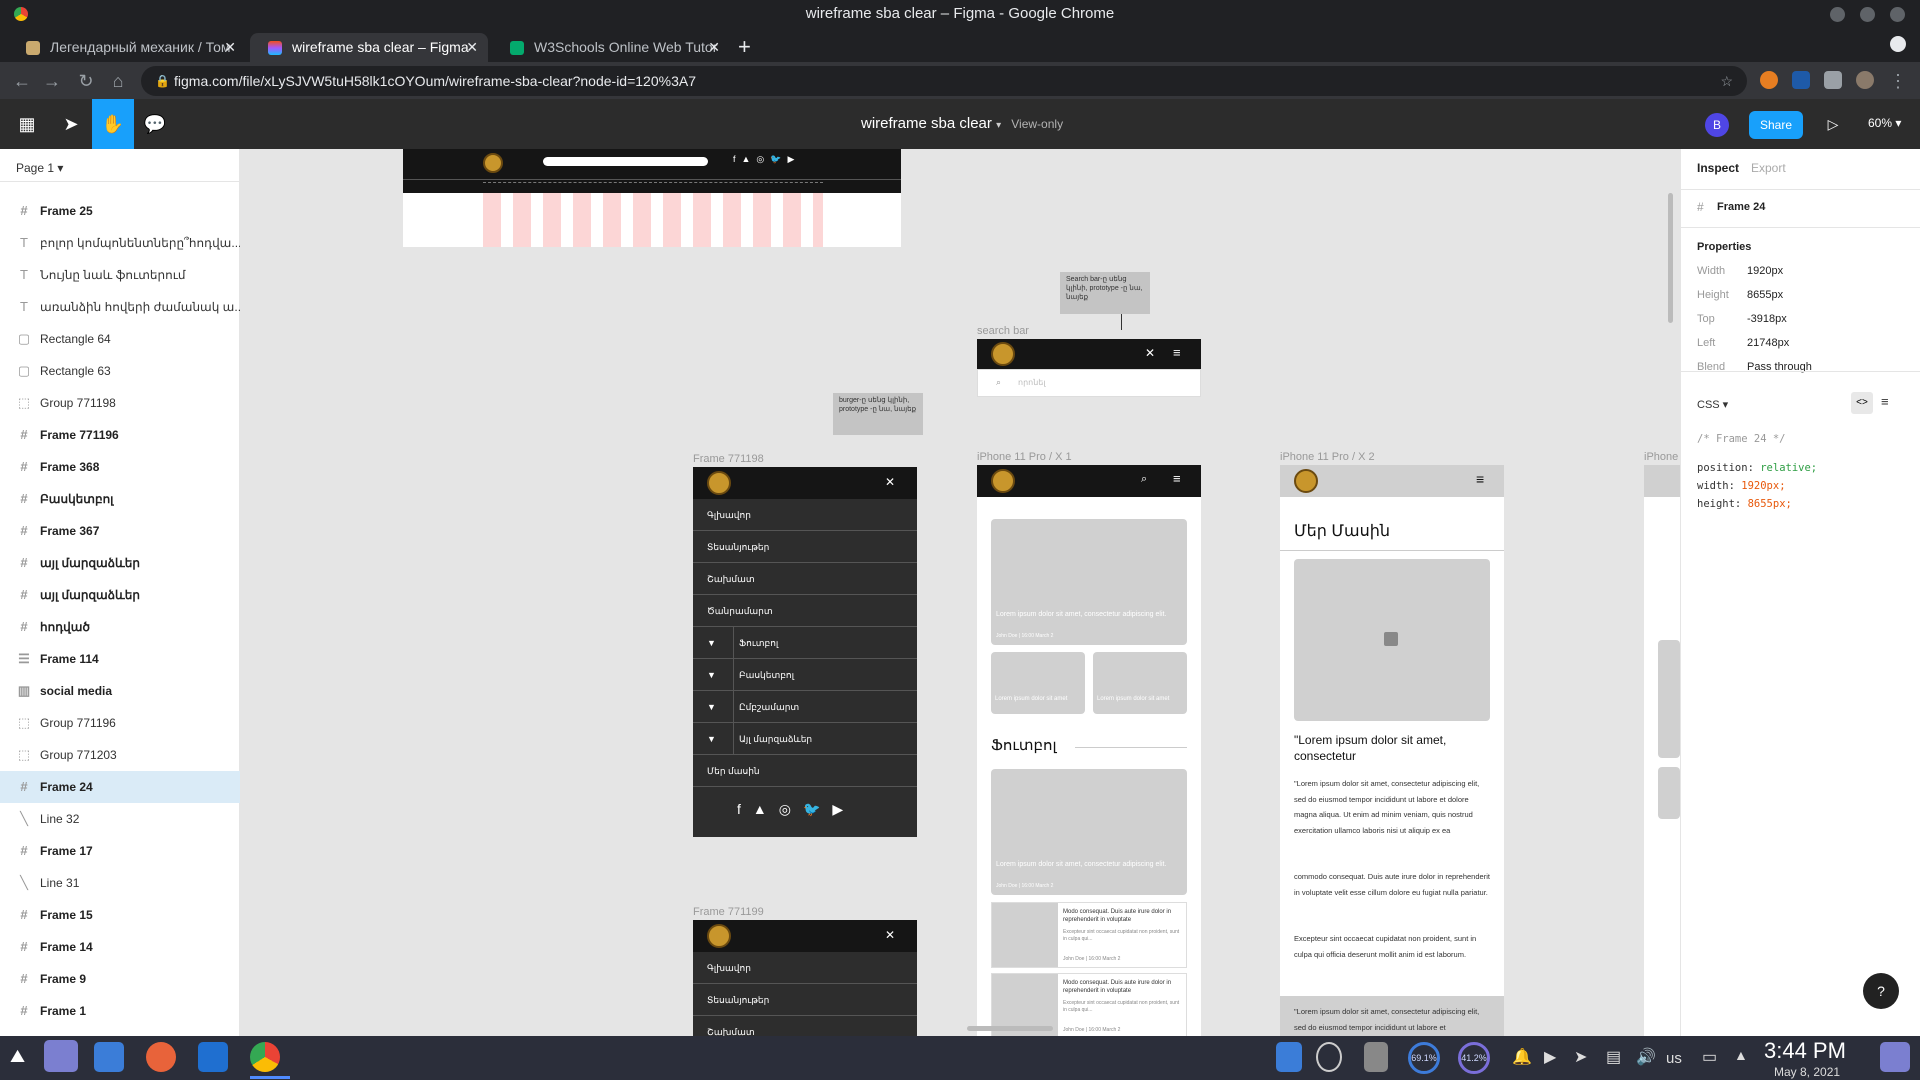  Describe the element at coordinates (120, 371) in the screenshot. I see `layer-row: ▢ Rectangle 63` at that location.